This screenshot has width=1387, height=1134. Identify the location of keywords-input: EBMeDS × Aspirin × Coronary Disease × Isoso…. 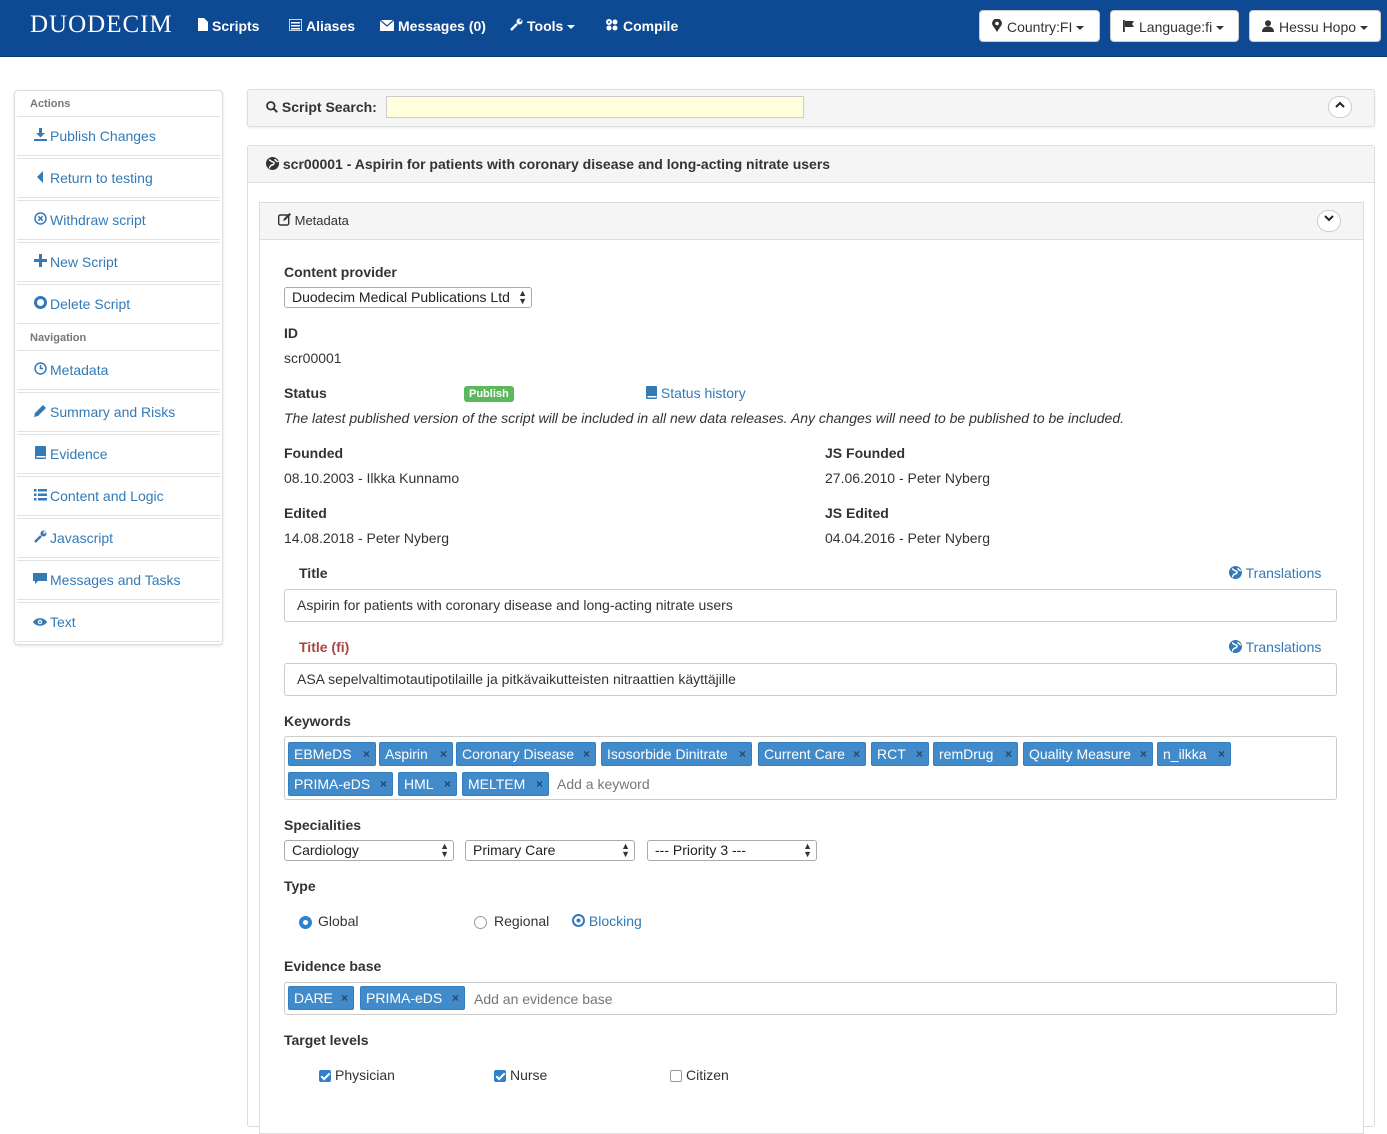
(810, 768).